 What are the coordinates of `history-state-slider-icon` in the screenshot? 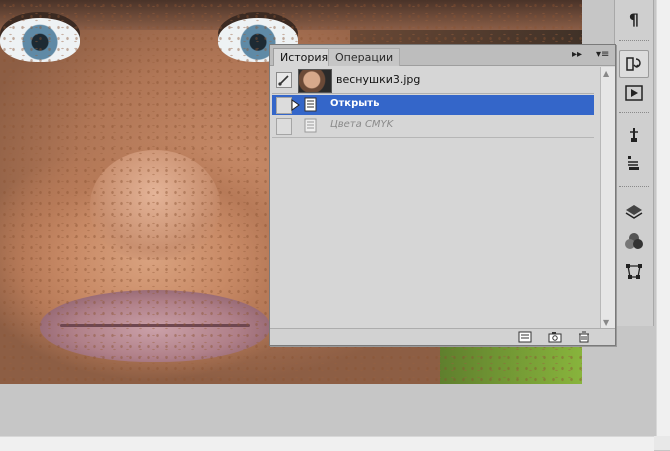 It's located at (295, 105).